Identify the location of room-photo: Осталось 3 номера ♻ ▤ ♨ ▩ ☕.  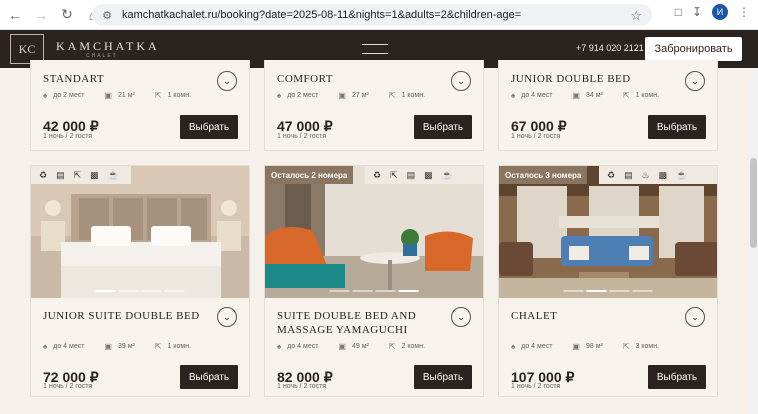
(608, 232).